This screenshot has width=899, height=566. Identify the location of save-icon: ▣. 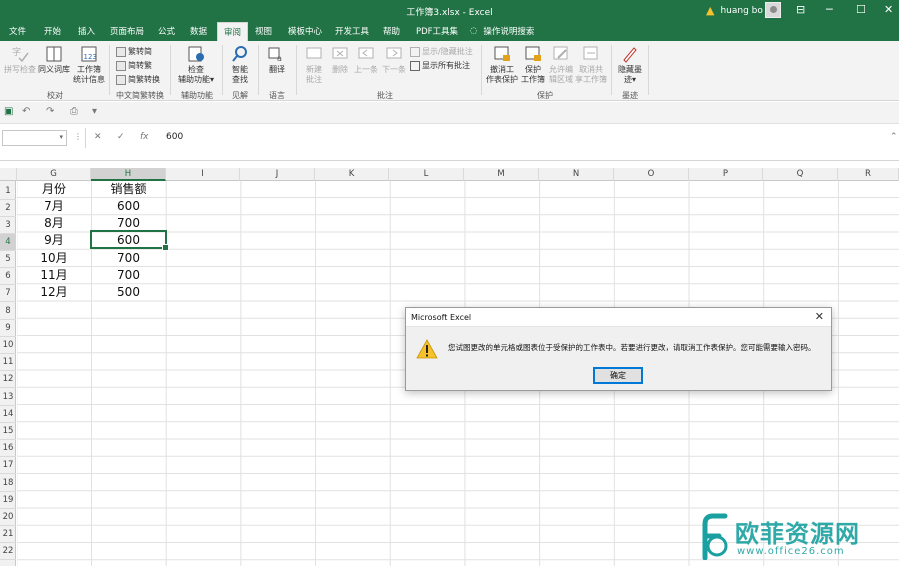
(8, 111).